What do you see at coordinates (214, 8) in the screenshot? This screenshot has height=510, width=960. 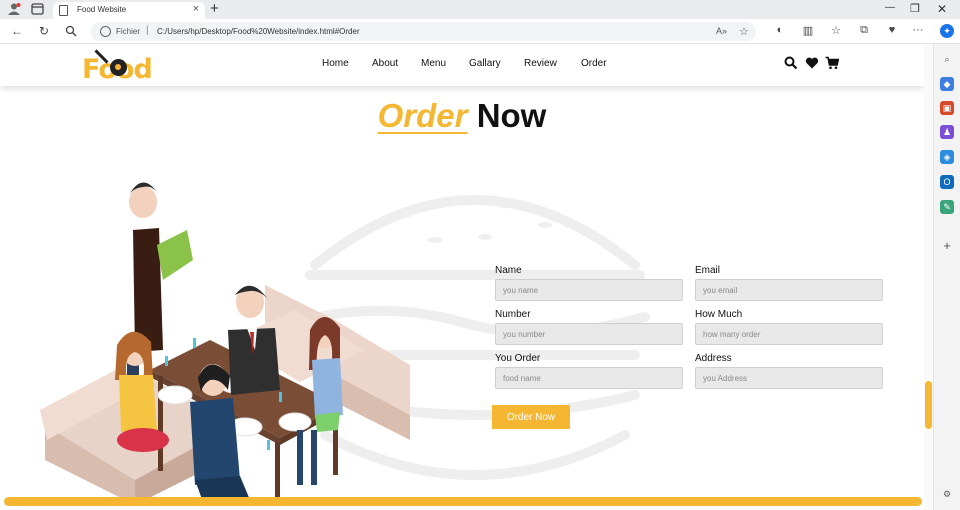 I see `new-tab-icon: +` at bounding box center [214, 8].